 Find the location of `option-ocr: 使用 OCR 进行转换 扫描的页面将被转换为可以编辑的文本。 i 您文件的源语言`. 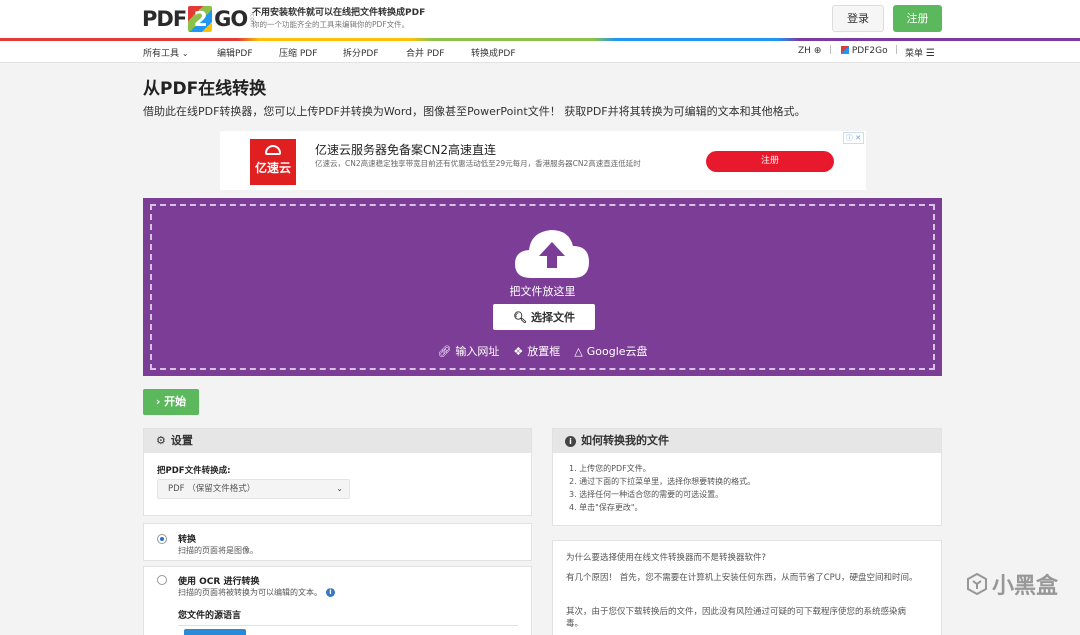

option-ocr: 使用 OCR 进行转换 扫描的页面将被转换为可以编辑的文本。 i 您文件的源语言 is located at coordinates (337, 600).